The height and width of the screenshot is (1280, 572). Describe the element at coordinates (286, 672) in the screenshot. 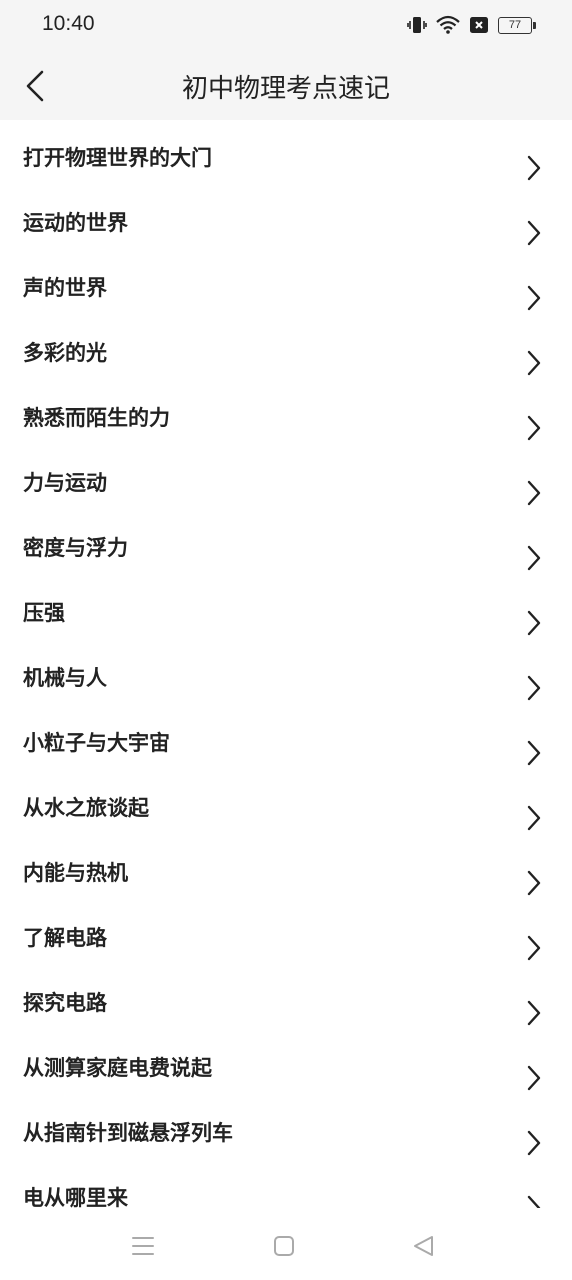

I see `list-item: 机械与人` at that location.